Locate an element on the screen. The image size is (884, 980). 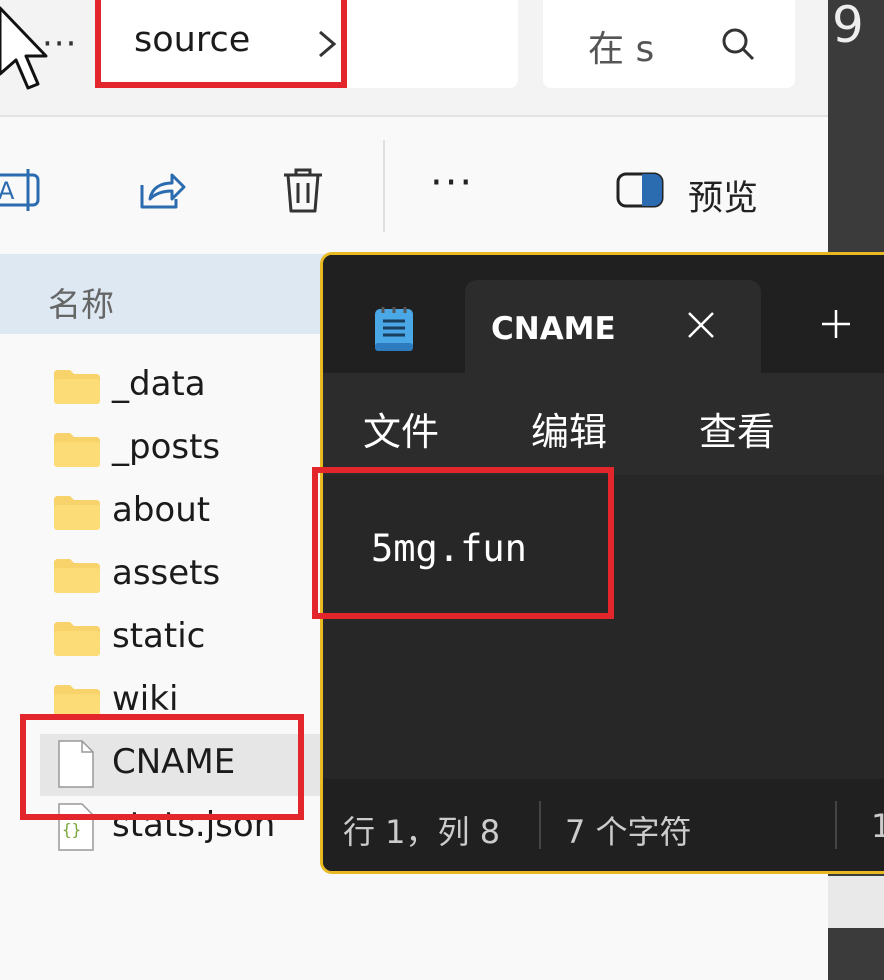
column-header-name: 名称 is located at coordinates (81, 302).